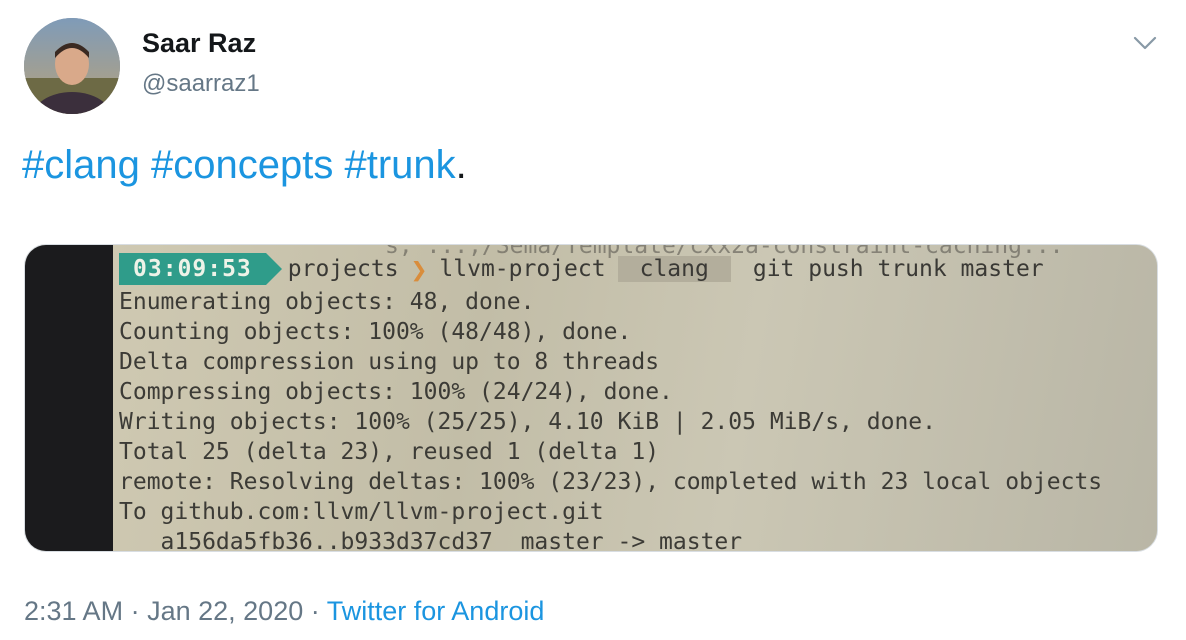 The image size is (1186, 640). I want to click on terminal-line: Enumerating objects: 48, done., so click(327, 302).